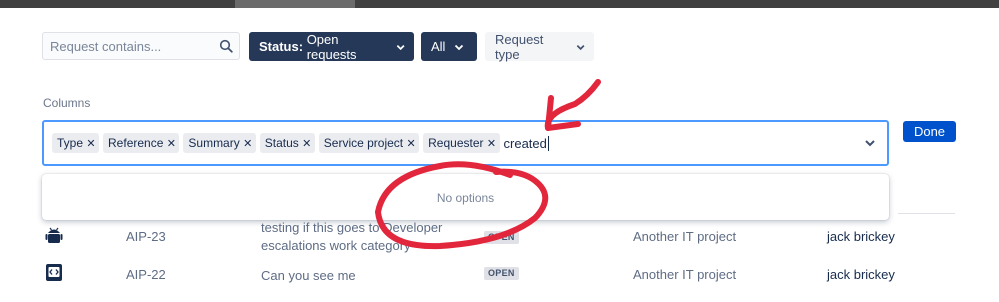  I want to click on status-value: Open requests, so click(331, 46).